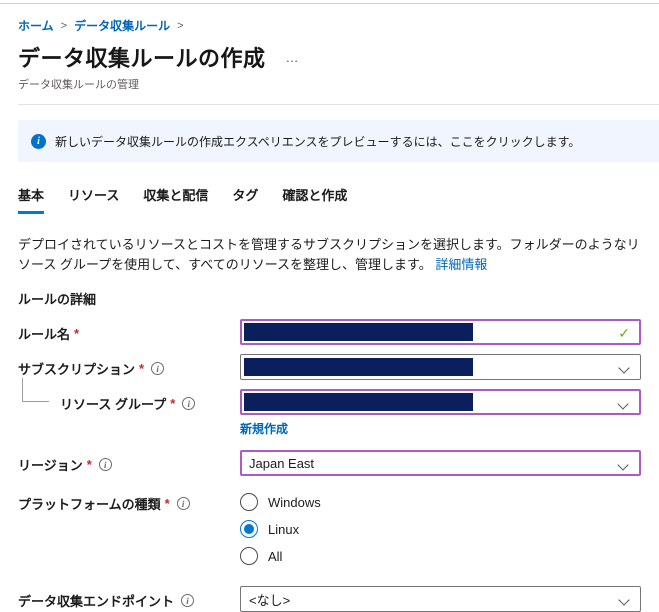 Image resolution: width=659 pixels, height=612 pixels. I want to click on rule-name-label: ルール名, so click(44, 335).